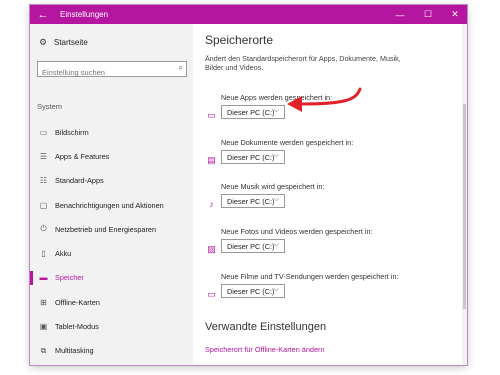  Describe the element at coordinates (43, 278) in the screenshot. I see `storage-icon: ▬` at that location.